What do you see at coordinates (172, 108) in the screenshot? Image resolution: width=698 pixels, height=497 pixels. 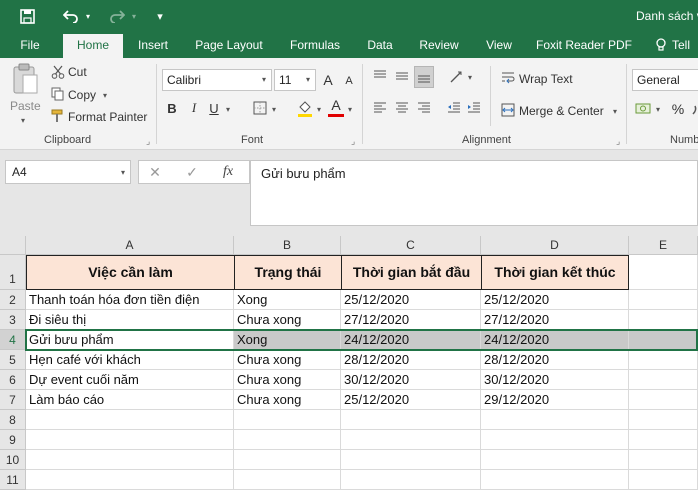 I see `bold-button: B` at bounding box center [172, 108].